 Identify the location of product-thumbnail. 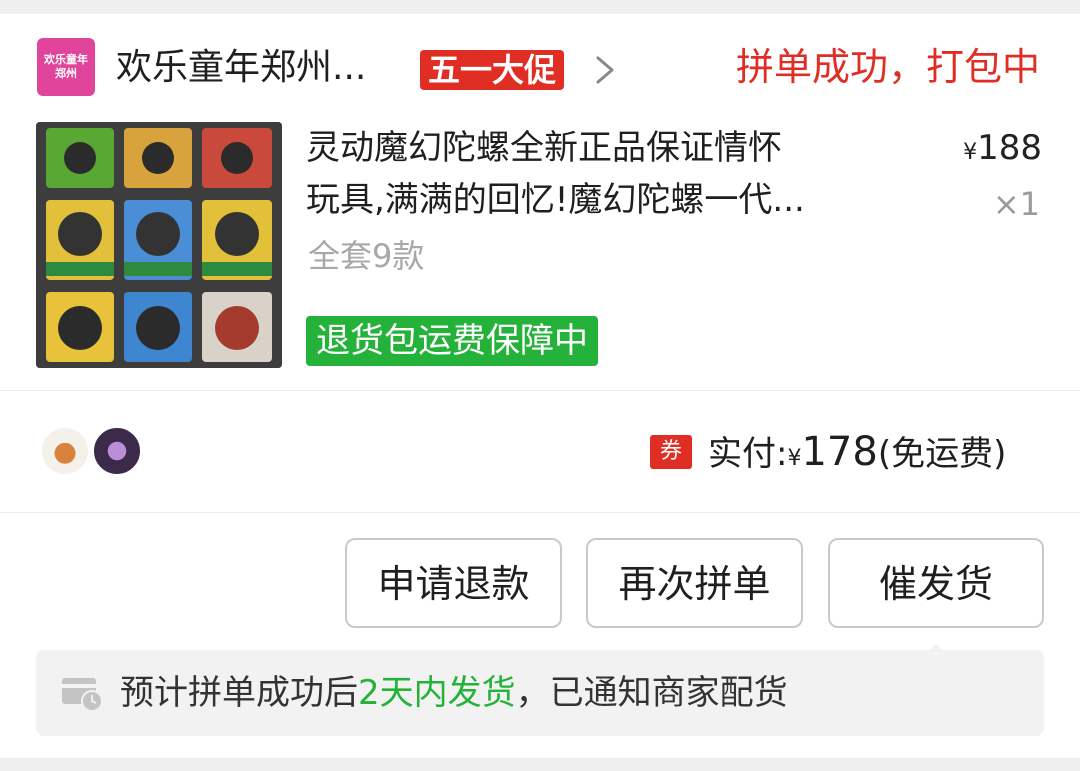
(159, 245).